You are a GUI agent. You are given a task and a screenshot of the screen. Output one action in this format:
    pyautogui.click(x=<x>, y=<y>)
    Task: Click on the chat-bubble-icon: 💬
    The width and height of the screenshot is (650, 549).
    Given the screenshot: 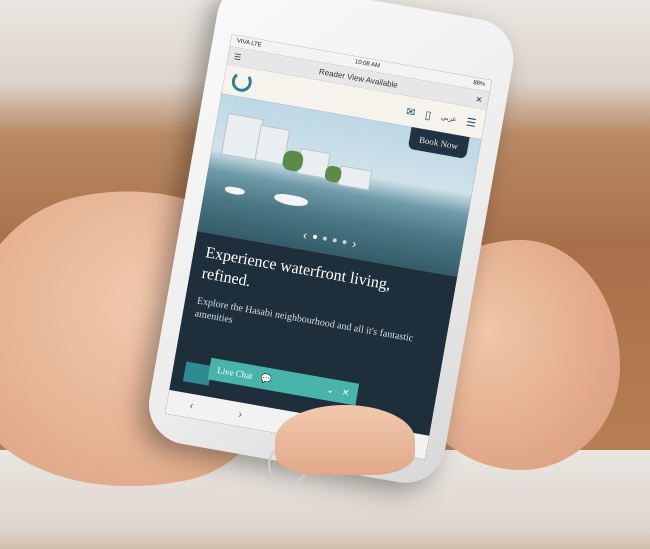 What is the action you would take?
    pyautogui.click(x=266, y=378)
    